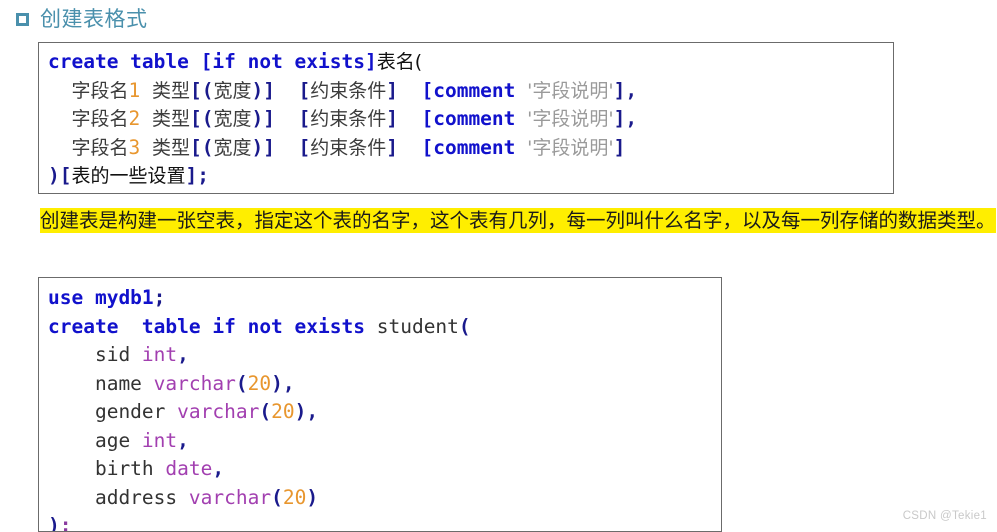 Image resolution: width=997 pixels, height=532 pixels. What do you see at coordinates (101, 383) in the screenshot?
I see `code-token: name` at bounding box center [101, 383].